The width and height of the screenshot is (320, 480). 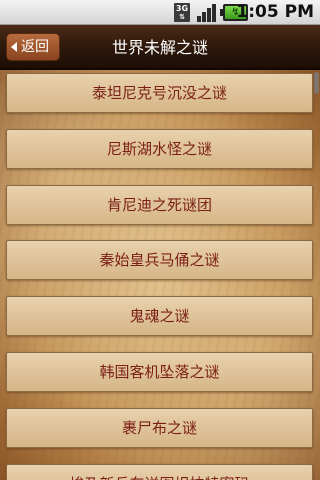 I want to click on usb-label: 3G, so click(x=182, y=8).